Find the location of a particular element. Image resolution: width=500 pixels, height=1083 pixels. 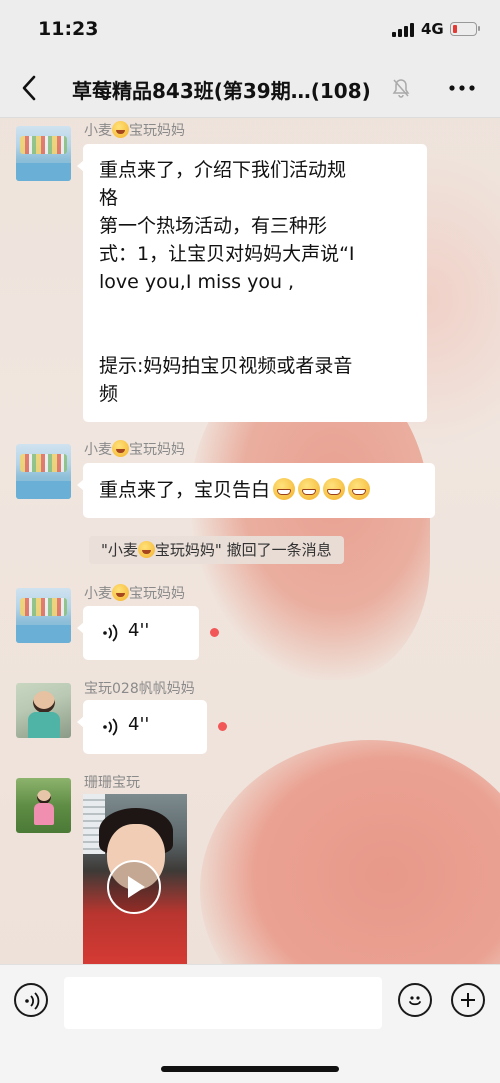

signal-icon is located at coordinates (403, 30).